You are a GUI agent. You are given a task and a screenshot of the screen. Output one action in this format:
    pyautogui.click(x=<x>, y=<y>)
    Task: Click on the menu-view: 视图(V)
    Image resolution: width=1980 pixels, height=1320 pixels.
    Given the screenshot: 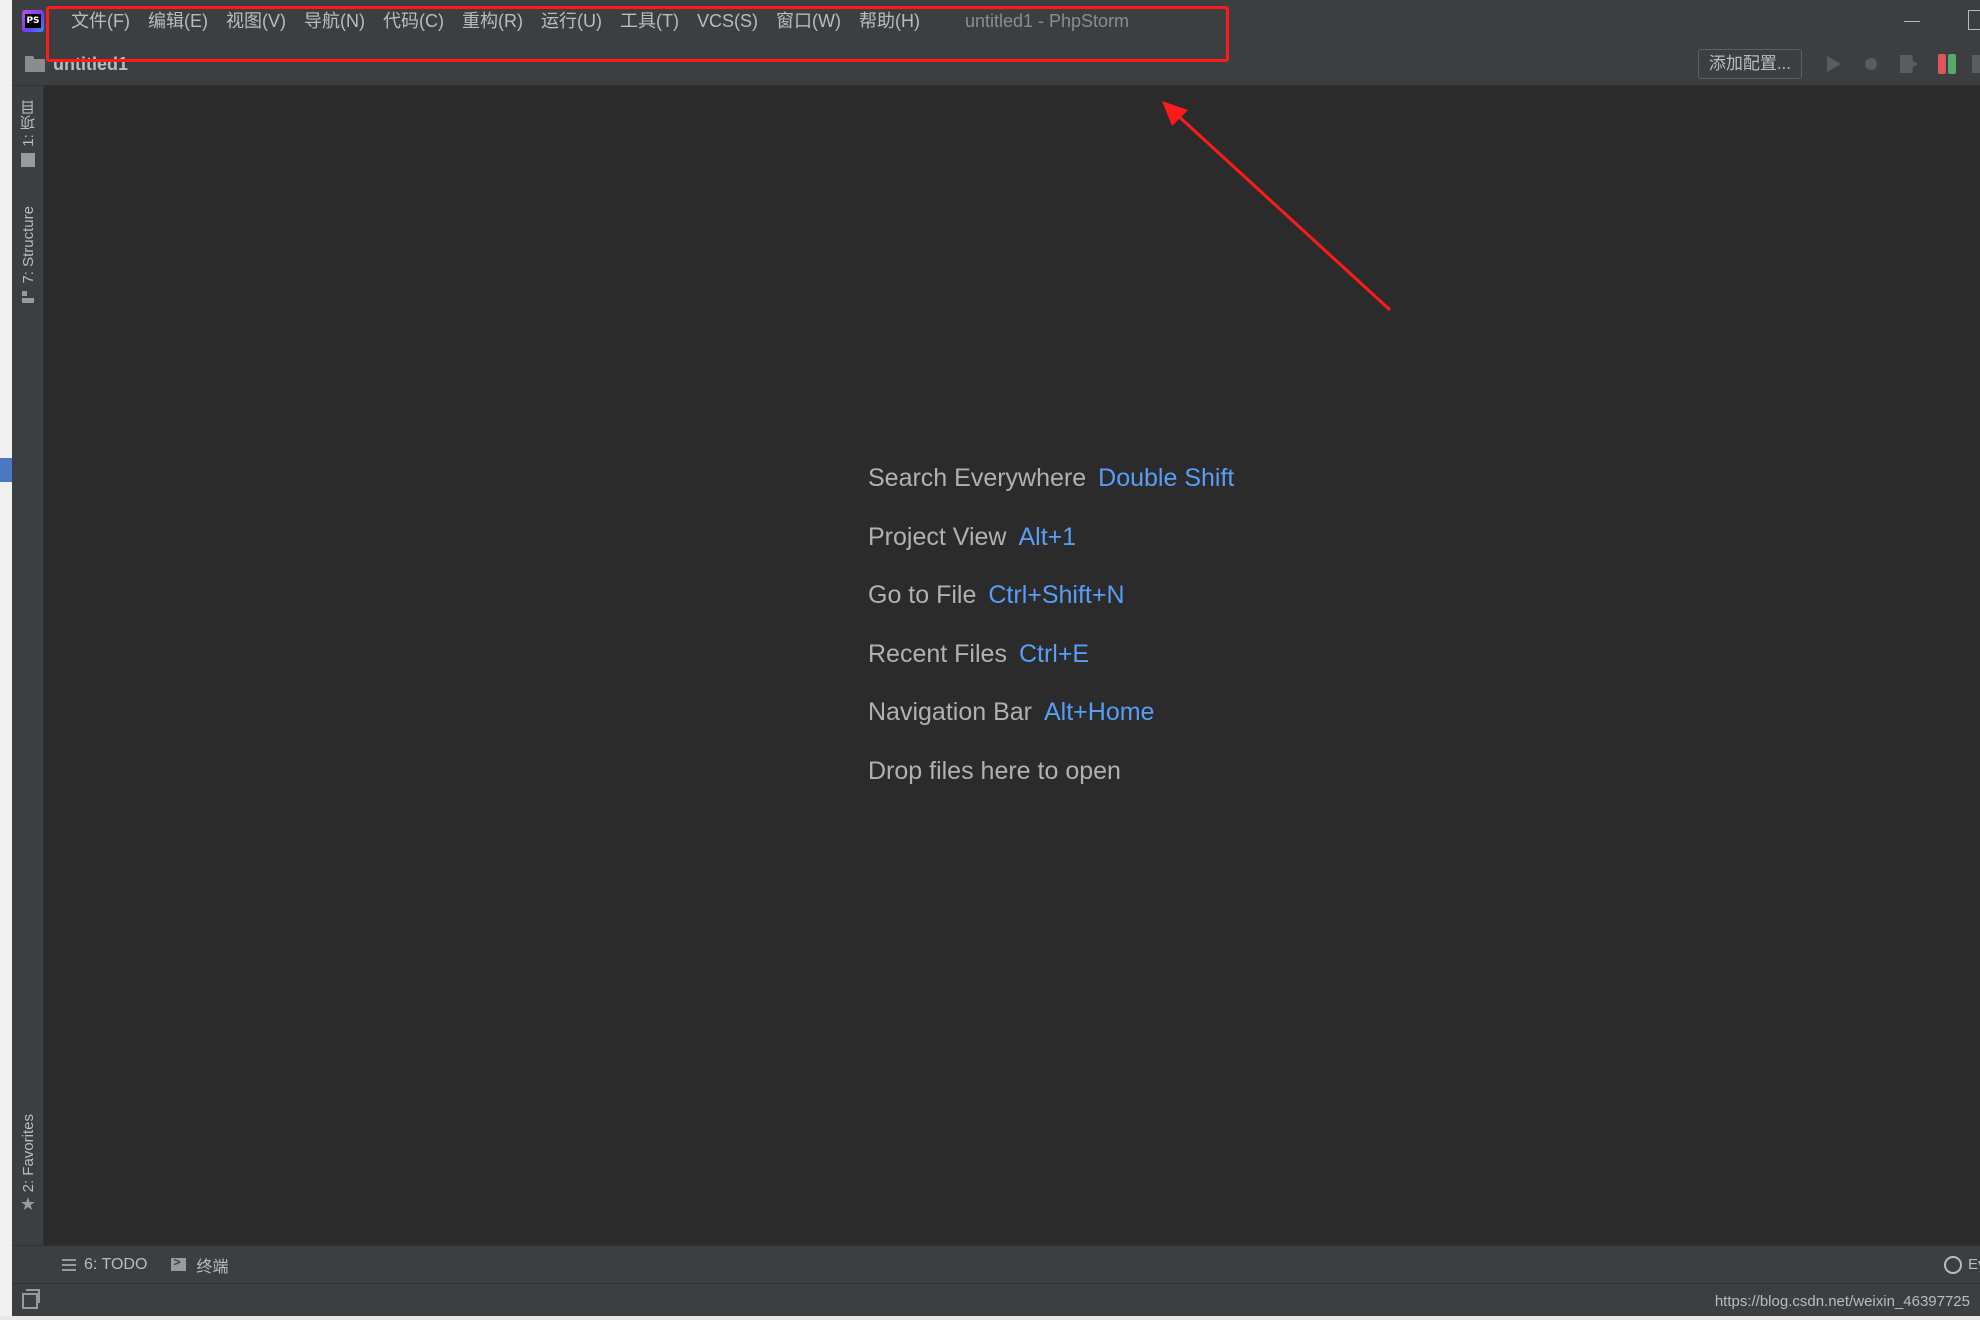 What is the action you would take?
    pyautogui.click(x=256, y=21)
    